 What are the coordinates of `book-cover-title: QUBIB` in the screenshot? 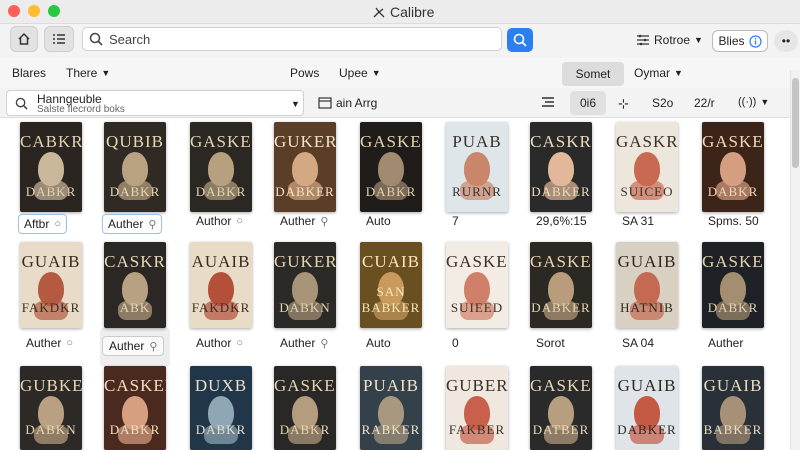 It's located at (135, 141).